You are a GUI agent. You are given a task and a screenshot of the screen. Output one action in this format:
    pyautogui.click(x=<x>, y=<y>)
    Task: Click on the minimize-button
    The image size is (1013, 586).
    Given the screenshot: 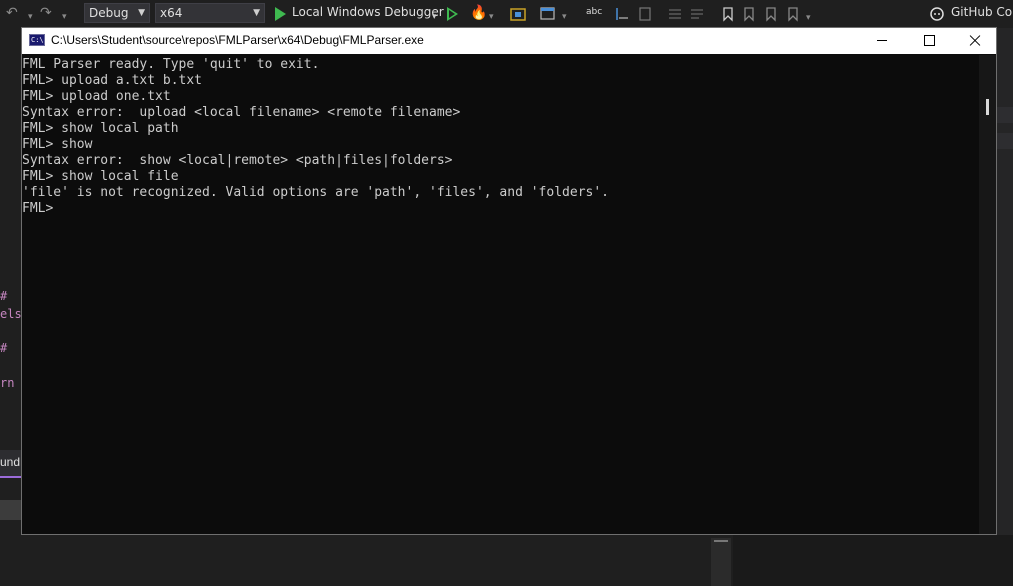 What is the action you would take?
    pyautogui.click(x=883, y=41)
    